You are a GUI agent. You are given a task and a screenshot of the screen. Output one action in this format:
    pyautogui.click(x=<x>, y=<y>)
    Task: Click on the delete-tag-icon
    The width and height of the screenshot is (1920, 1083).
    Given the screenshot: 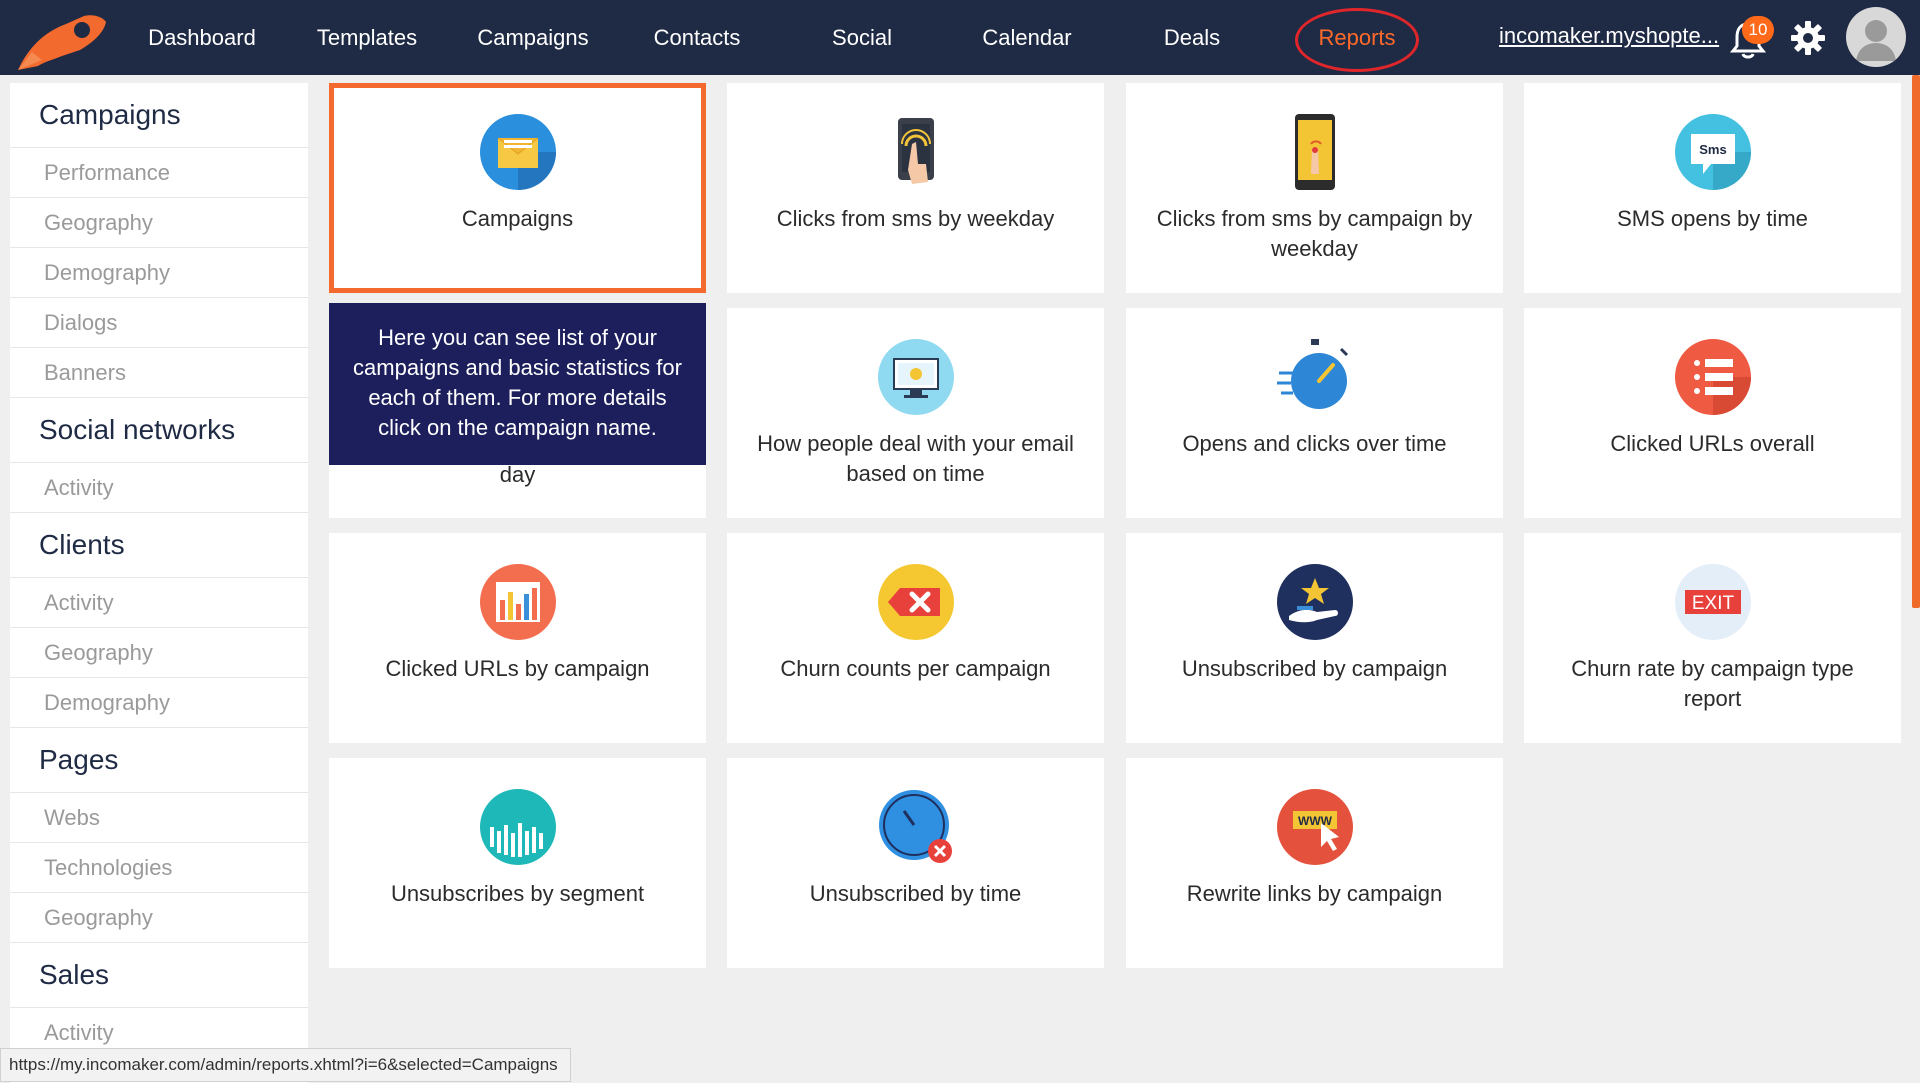 What is the action you would take?
    pyautogui.click(x=915, y=602)
    